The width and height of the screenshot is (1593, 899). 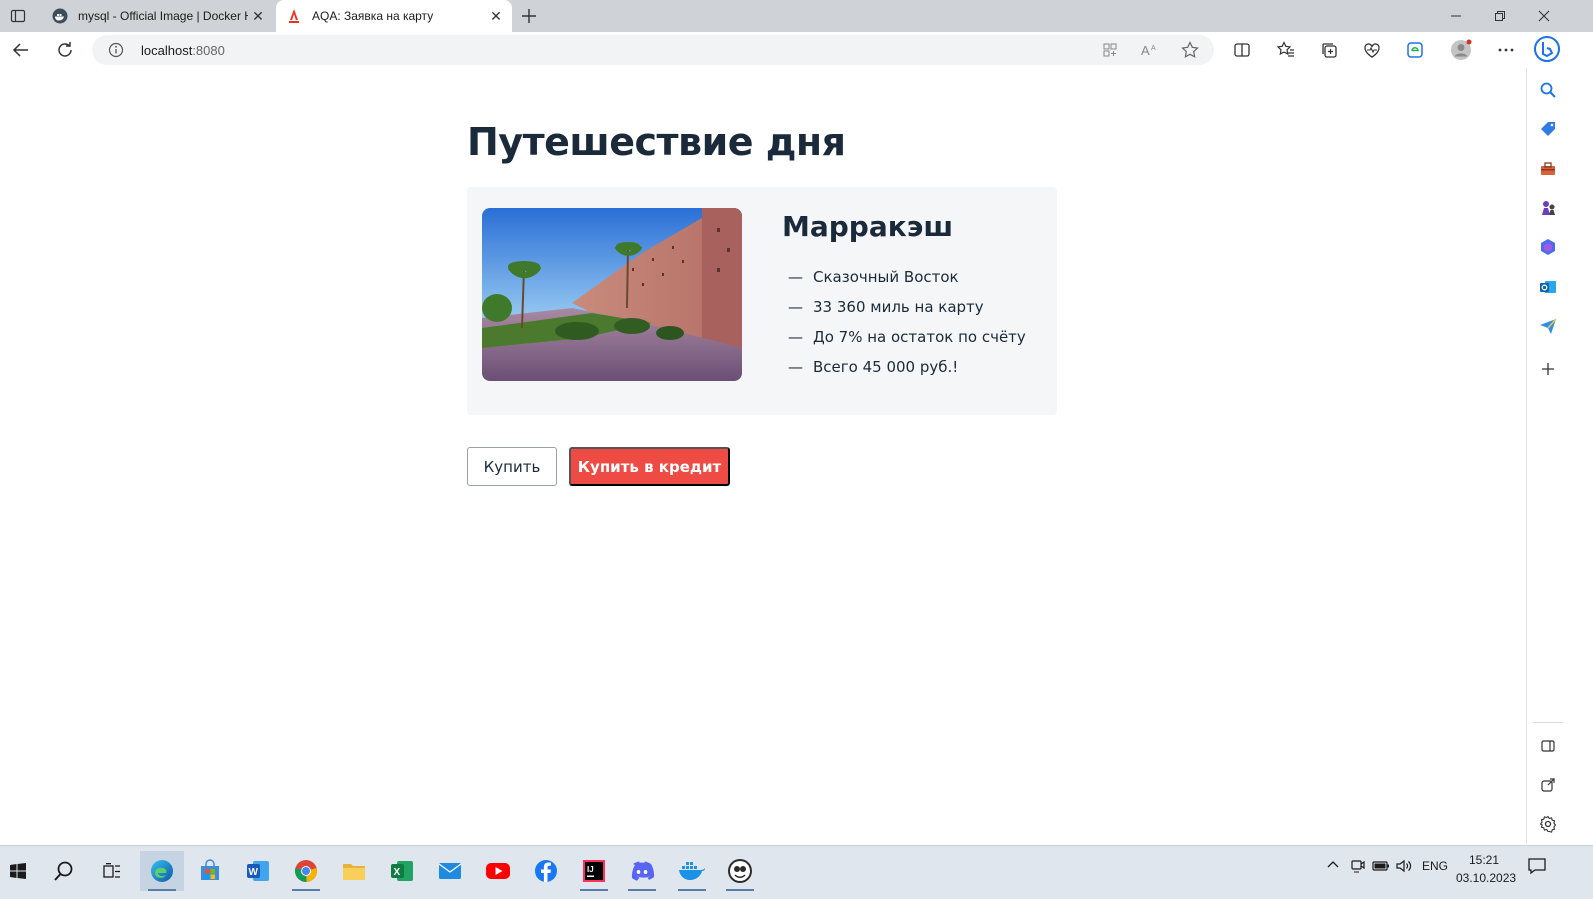 I want to click on minimize-icon, so click(x=1456, y=16).